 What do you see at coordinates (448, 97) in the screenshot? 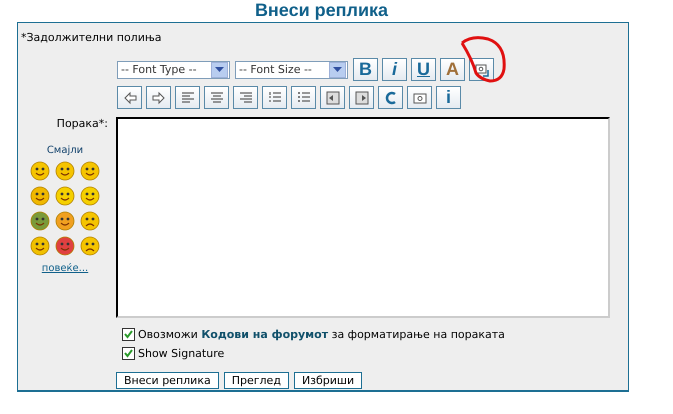
I see `info-button: i` at bounding box center [448, 97].